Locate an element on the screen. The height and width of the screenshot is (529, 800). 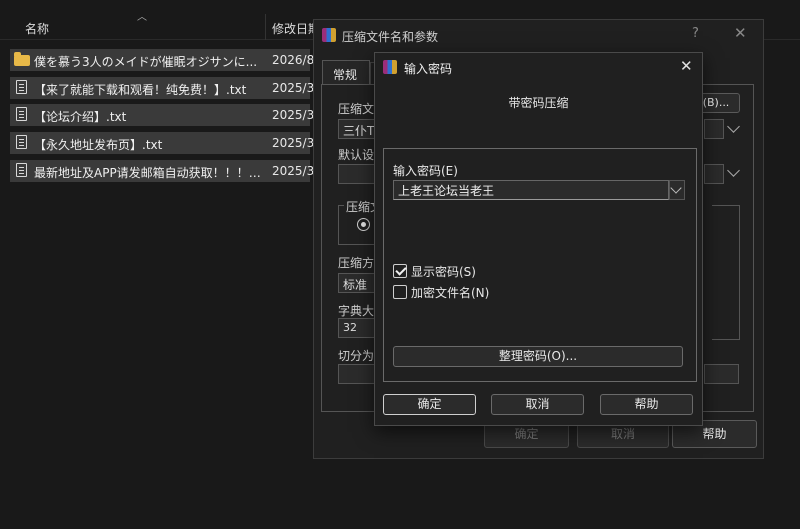
password-heading: 带密码压缩 is located at coordinates (538, 103).